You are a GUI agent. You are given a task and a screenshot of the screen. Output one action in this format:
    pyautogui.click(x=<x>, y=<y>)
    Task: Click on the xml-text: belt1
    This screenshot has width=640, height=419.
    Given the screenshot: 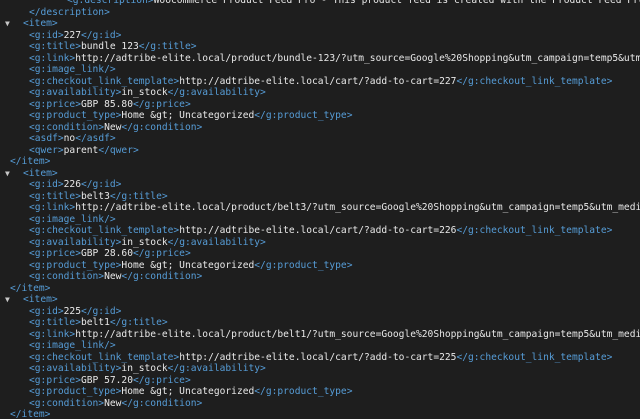 What is the action you would take?
    pyautogui.click(x=95, y=322)
    